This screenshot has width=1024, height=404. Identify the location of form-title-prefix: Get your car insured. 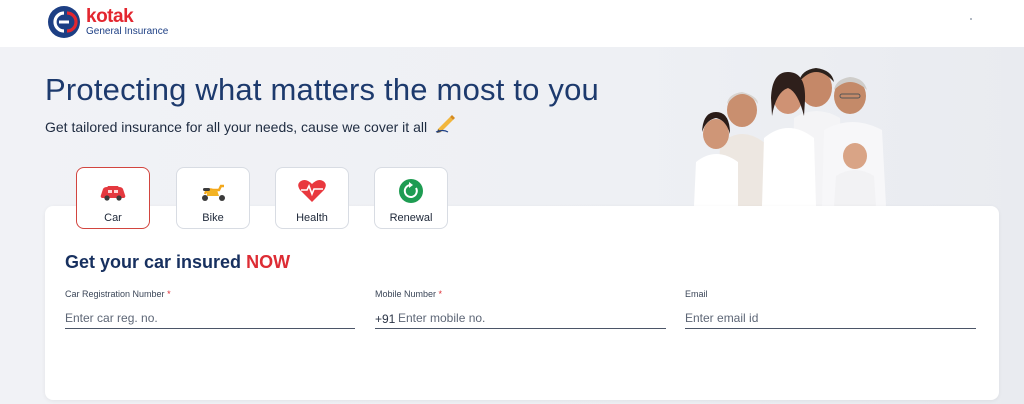
(153, 262).